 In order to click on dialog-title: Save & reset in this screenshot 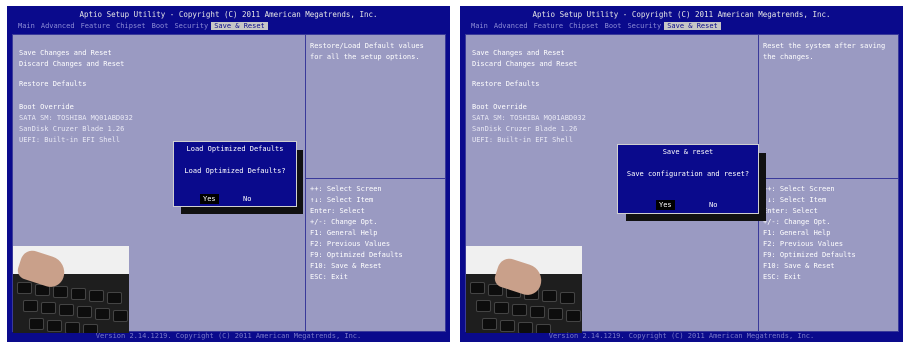, I will do `click(688, 152)`.